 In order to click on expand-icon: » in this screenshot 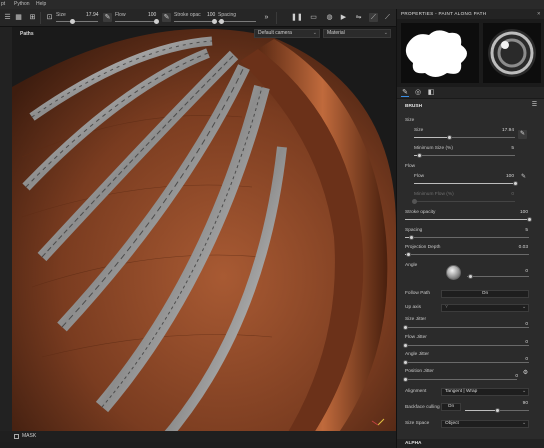, I will do `click(266, 17)`.